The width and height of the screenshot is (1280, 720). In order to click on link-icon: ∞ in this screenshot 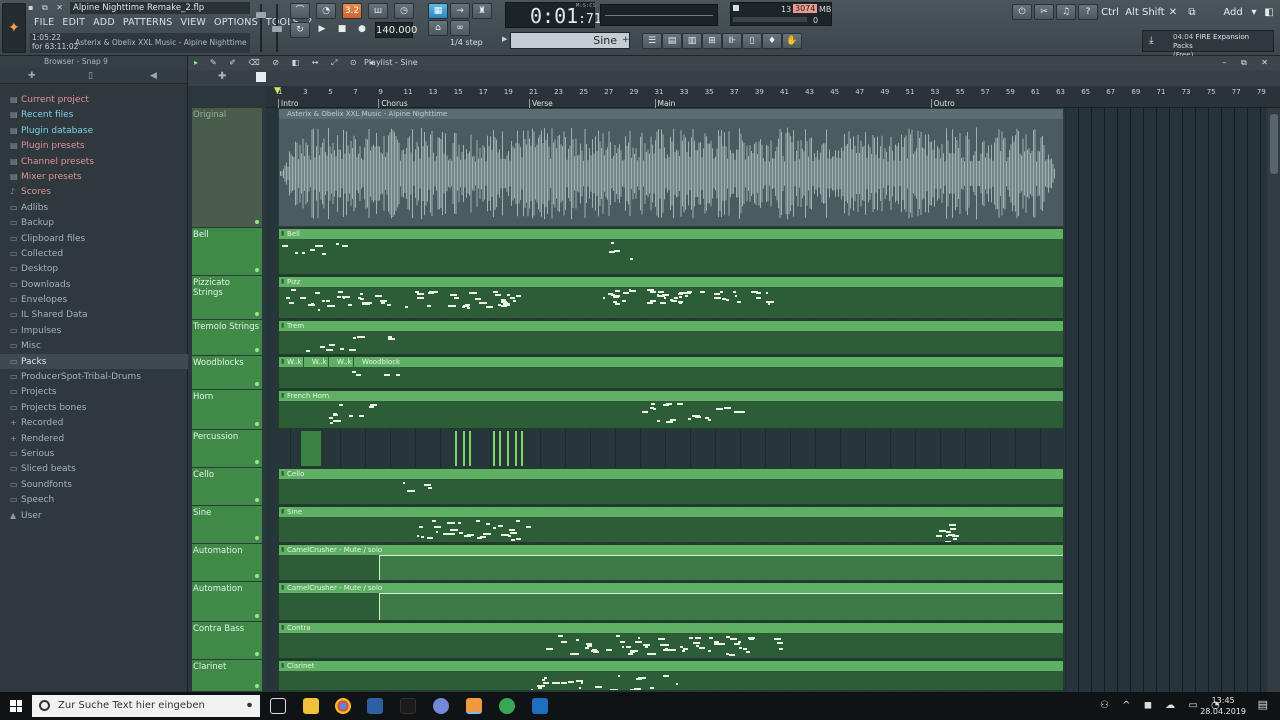, I will do `click(460, 28)`.